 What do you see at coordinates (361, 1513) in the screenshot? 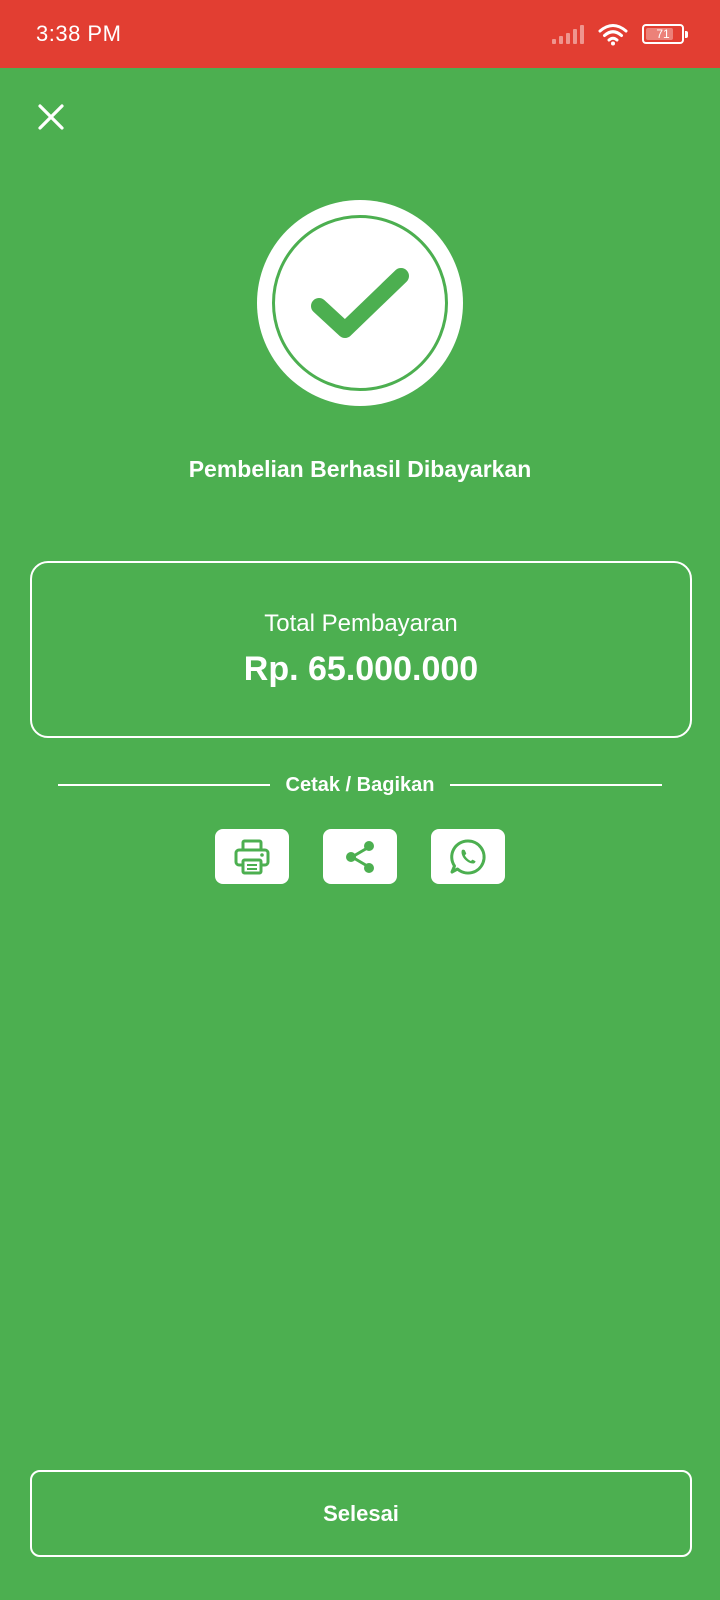
I see `finish-button: Selesai` at bounding box center [361, 1513].